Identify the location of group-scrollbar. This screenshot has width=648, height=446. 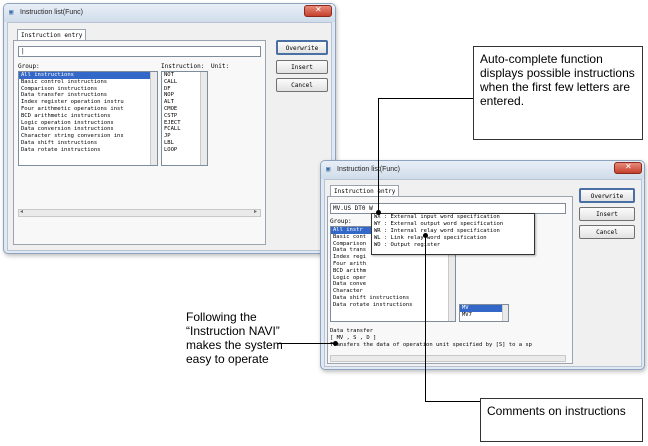
(153, 118).